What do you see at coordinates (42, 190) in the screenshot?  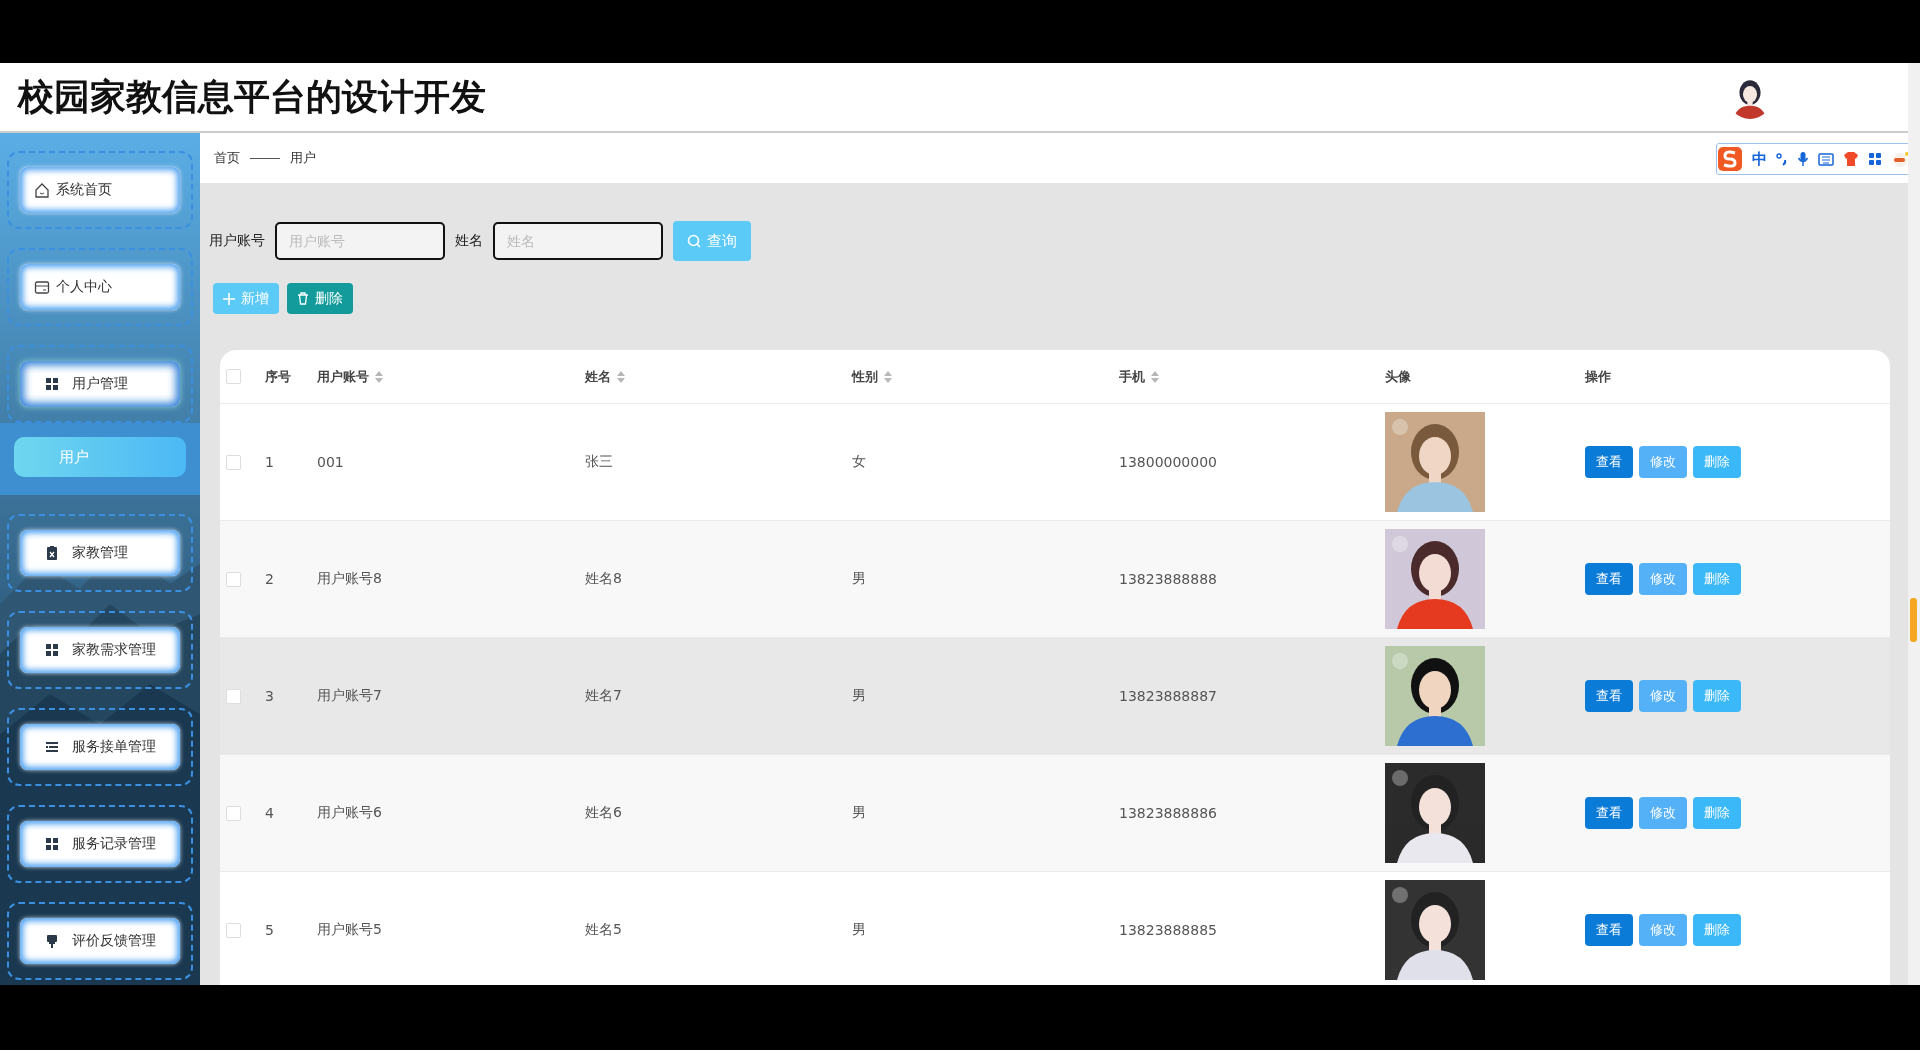 I see `home-icon` at bounding box center [42, 190].